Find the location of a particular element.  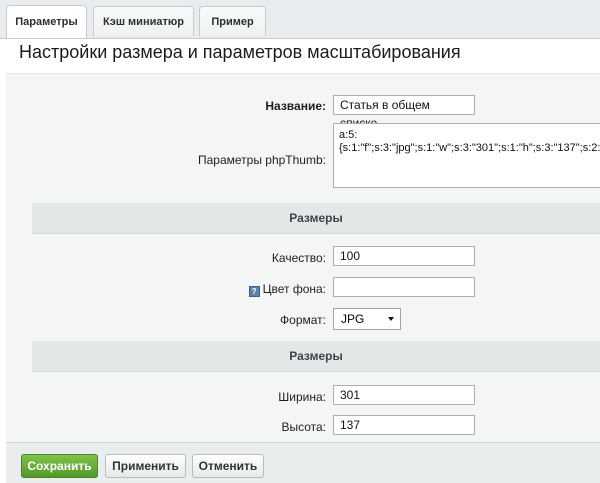

tab-parameters: Параметры is located at coordinates (46, 21).